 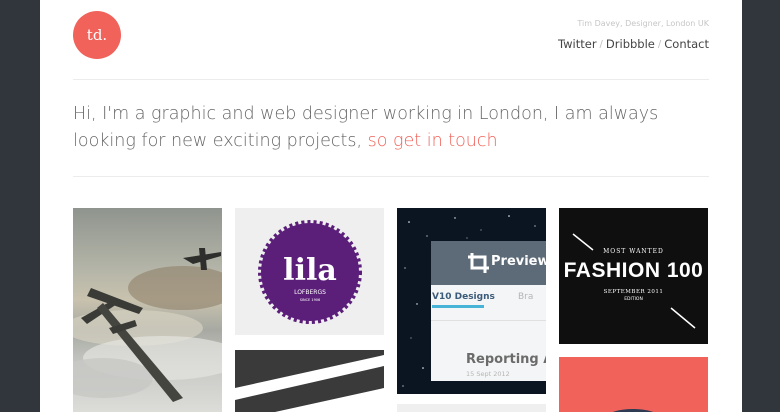 What do you see at coordinates (686, 44) in the screenshot?
I see `nav-contact: Contact` at bounding box center [686, 44].